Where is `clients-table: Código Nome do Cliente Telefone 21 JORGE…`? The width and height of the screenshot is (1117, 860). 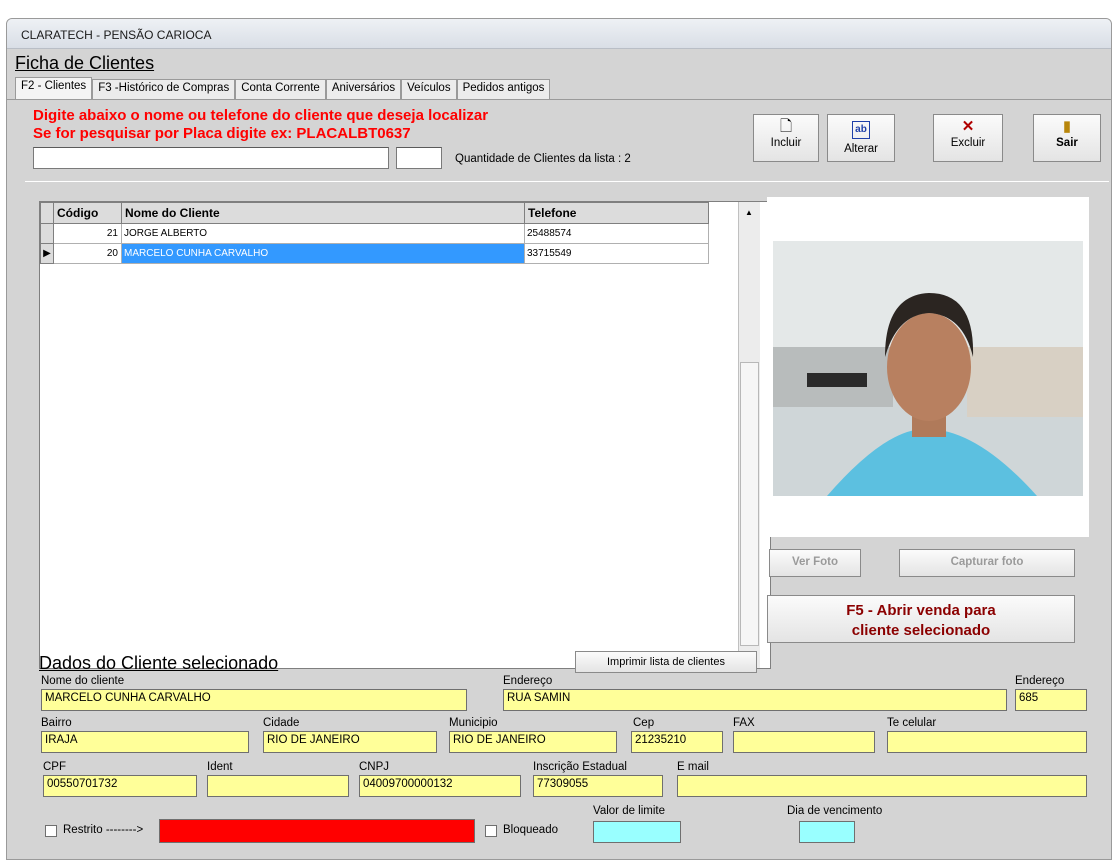
clients-table: Código Nome do Cliente Telefone 21 JORGE… is located at coordinates (374, 233).